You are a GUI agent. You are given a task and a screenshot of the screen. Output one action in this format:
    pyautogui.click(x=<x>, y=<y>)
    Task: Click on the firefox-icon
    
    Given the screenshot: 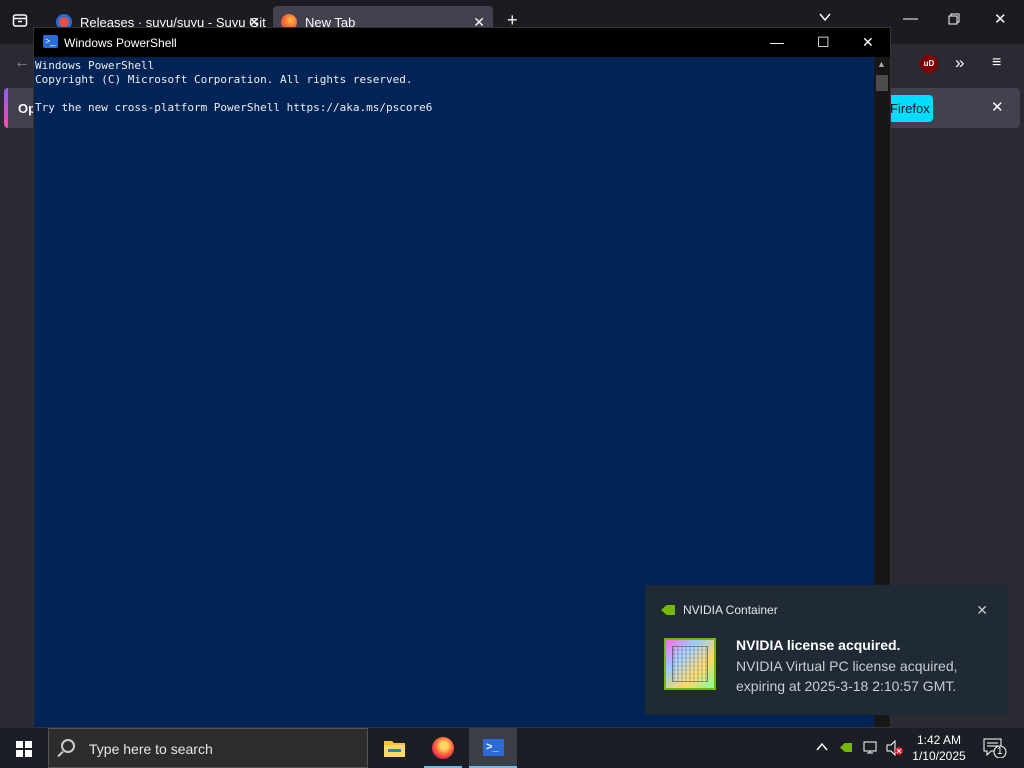 What is the action you would take?
    pyautogui.click(x=443, y=748)
    